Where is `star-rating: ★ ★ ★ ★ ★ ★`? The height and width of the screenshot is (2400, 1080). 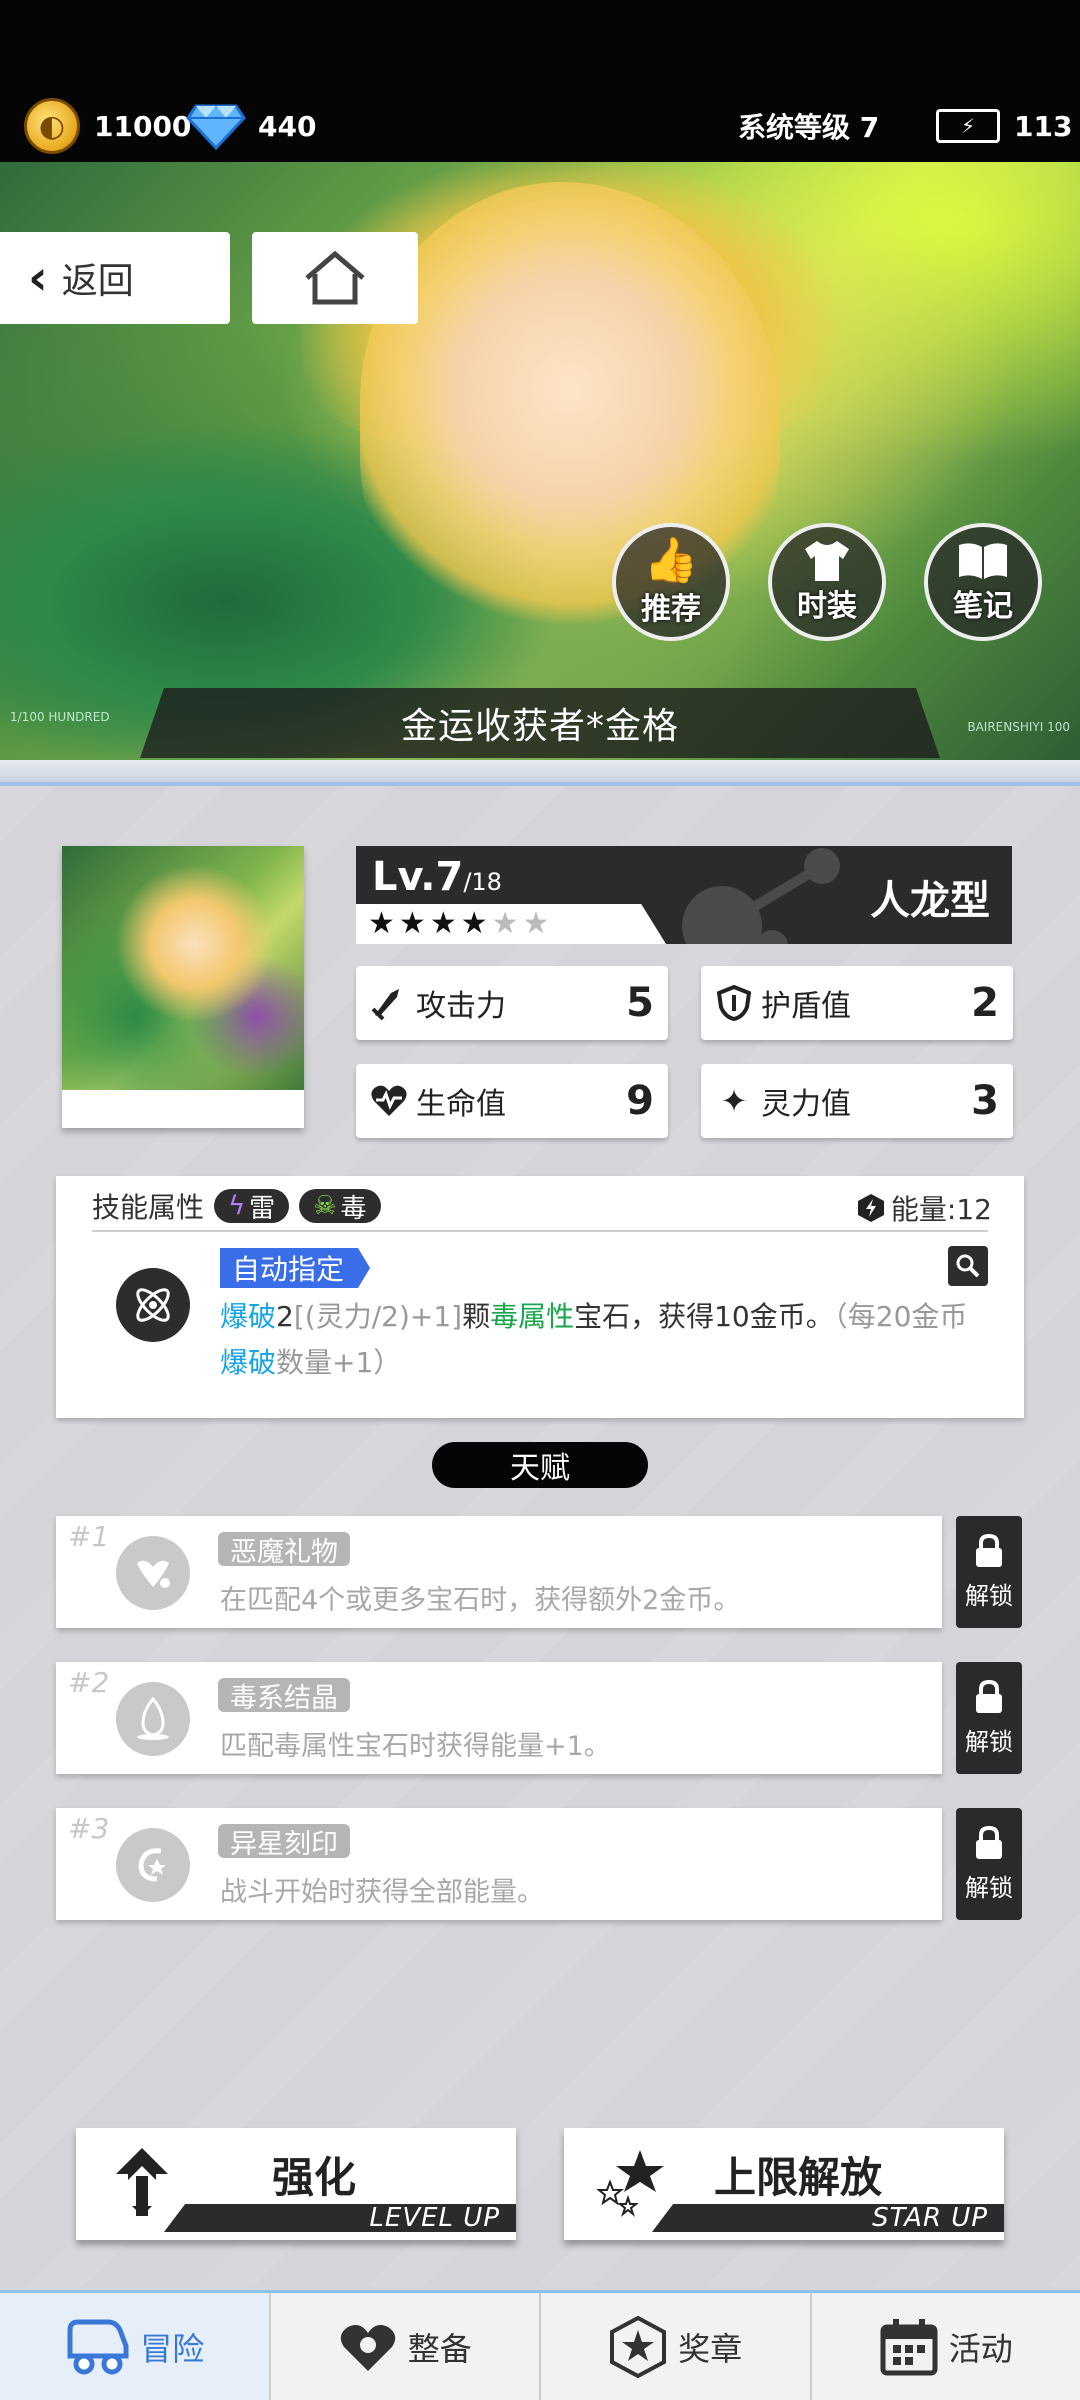
star-rating: ★ ★ ★ ★ ★ ★ is located at coordinates (511, 924).